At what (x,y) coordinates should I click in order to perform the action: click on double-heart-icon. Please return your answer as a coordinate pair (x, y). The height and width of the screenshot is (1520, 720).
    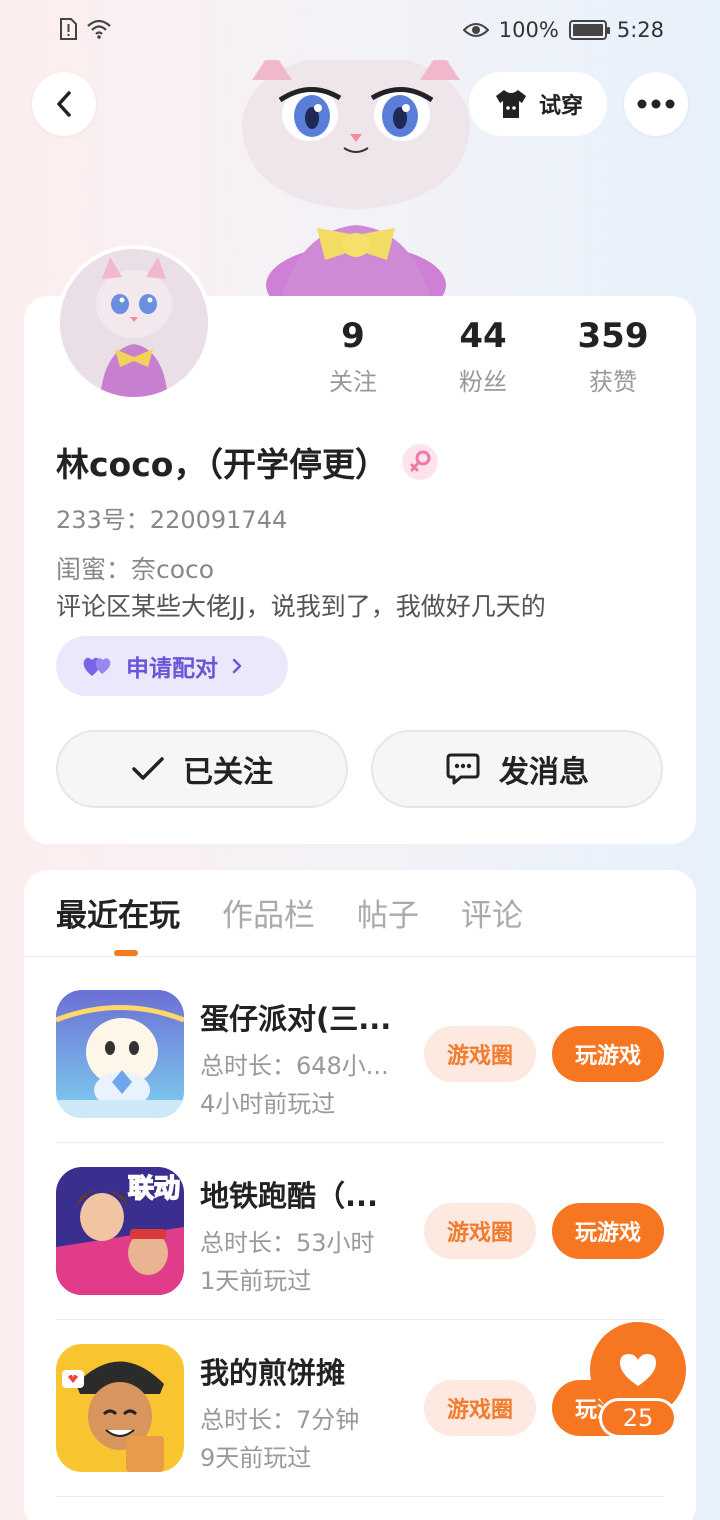
    Looking at the image, I should click on (97, 666).